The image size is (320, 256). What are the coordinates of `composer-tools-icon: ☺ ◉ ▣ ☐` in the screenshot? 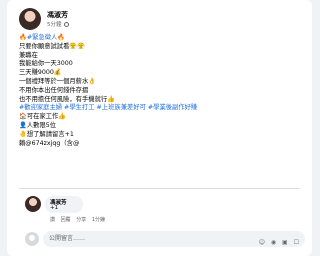 It's located at (280, 243).